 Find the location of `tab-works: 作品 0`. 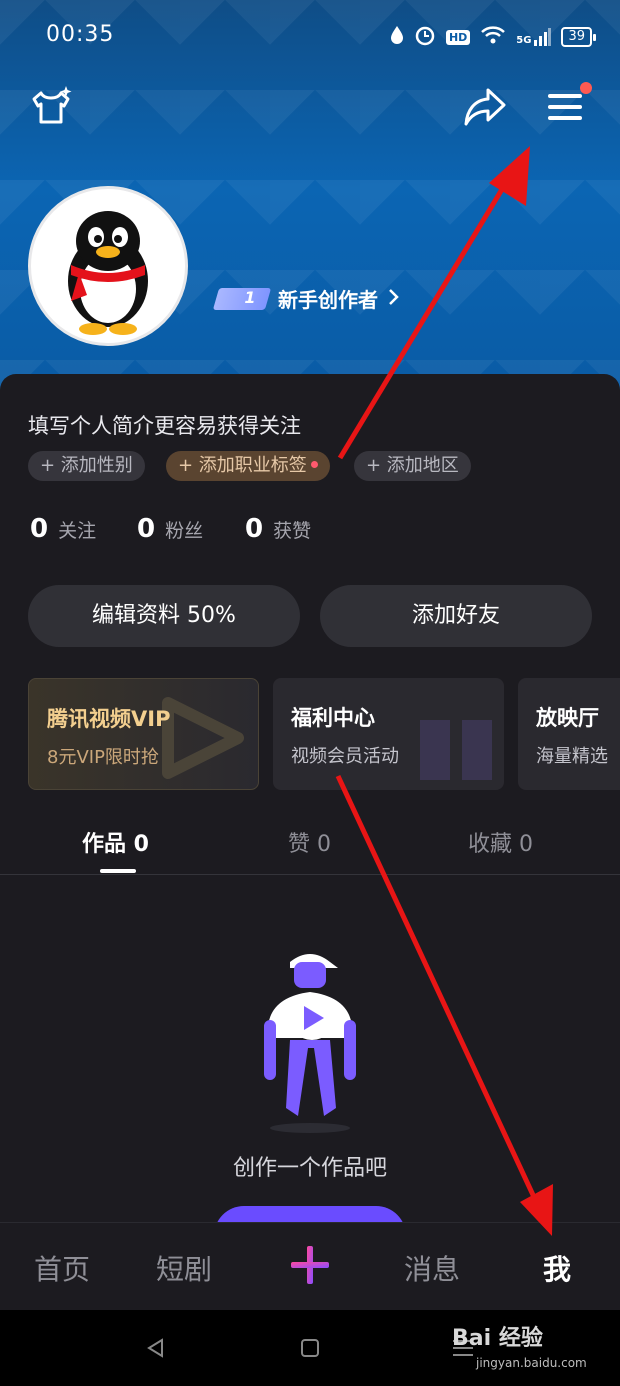

tab-works: 作品 0 is located at coordinates (115, 842).